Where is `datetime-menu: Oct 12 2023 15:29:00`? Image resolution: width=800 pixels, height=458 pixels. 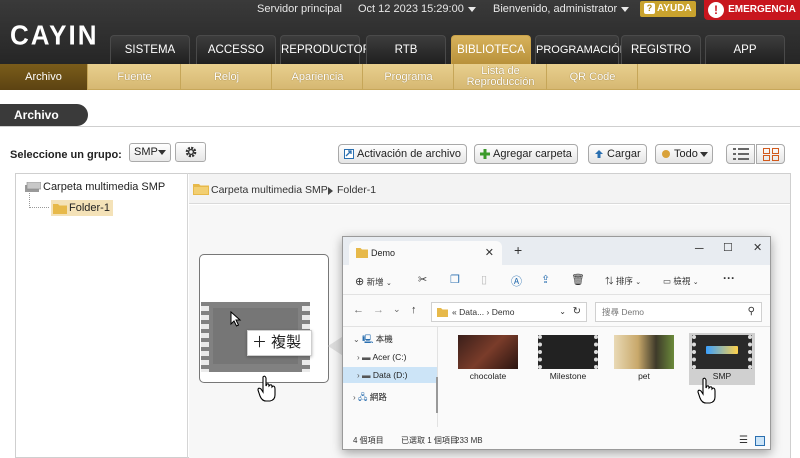
datetime-menu: Oct 12 2023 15:29:00 is located at coordinates (417, 9).